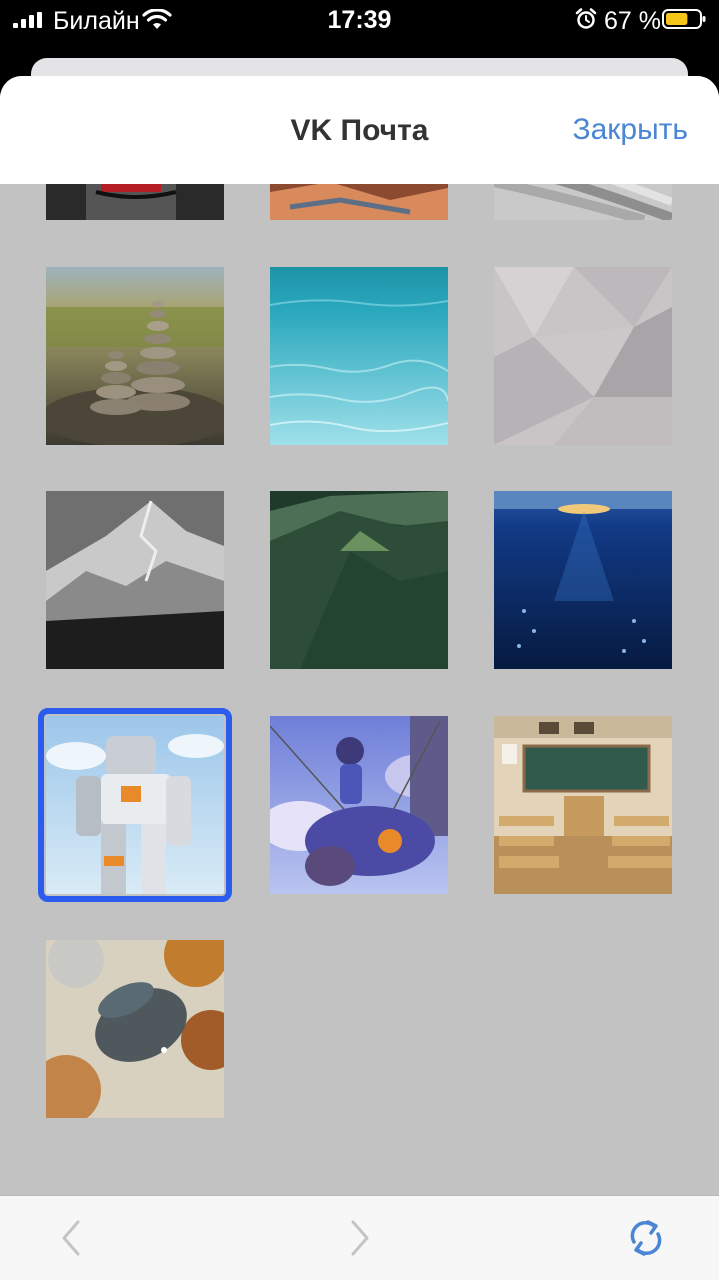 The image size is (719, 1280). Describe the element at coordinates (630, 130) in the screenshot. I see `close-button: Закрыть` at that location.